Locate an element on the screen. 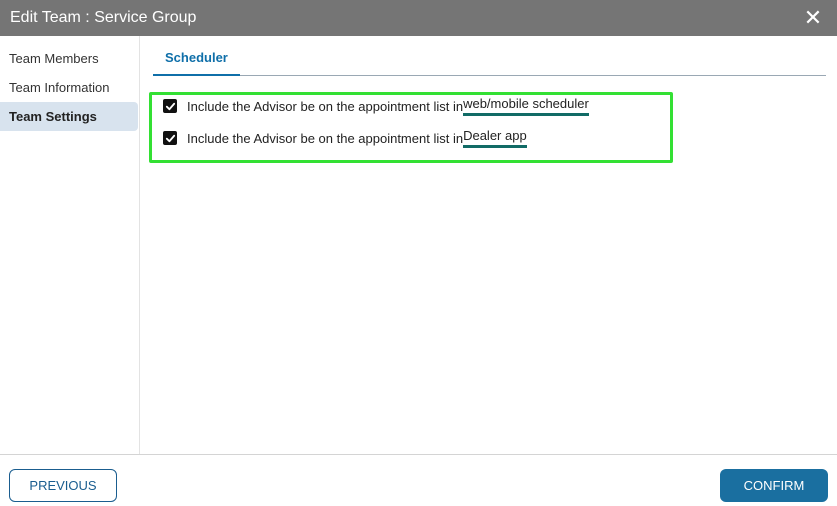  sidebar-item-label: Team Information is located at coordinates (59, 87).